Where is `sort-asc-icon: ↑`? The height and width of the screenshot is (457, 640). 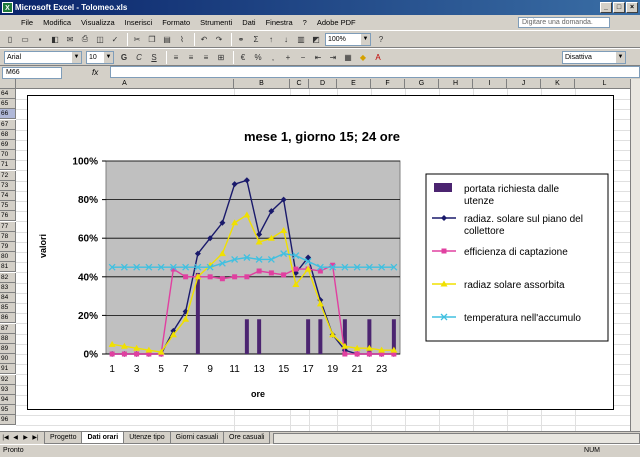
sort-asc-icon: ↑ is located at coordinates (271, 39).